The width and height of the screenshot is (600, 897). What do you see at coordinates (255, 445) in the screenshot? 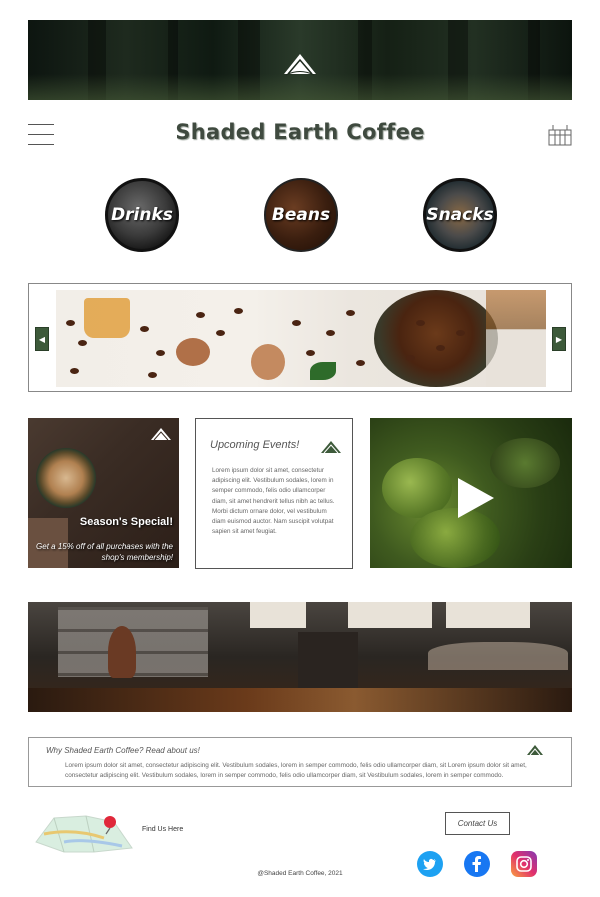
I see `events-title: Upcoming Events!` at bounding box center [255, 445].